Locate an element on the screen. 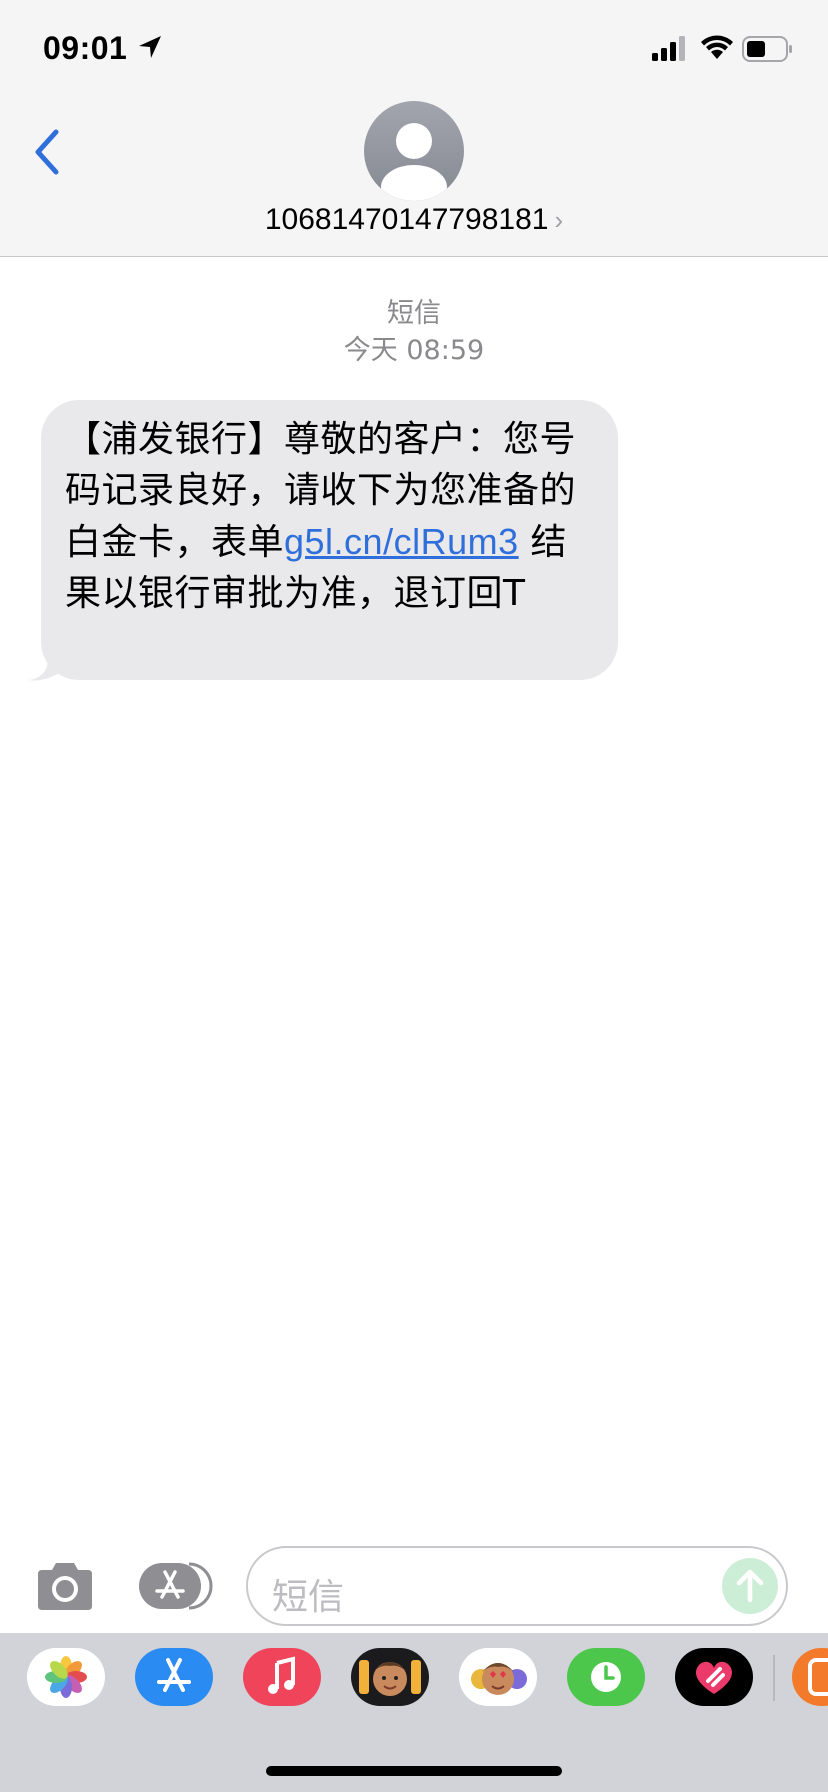  more-app-icon is located at coordinates (810, 1677).